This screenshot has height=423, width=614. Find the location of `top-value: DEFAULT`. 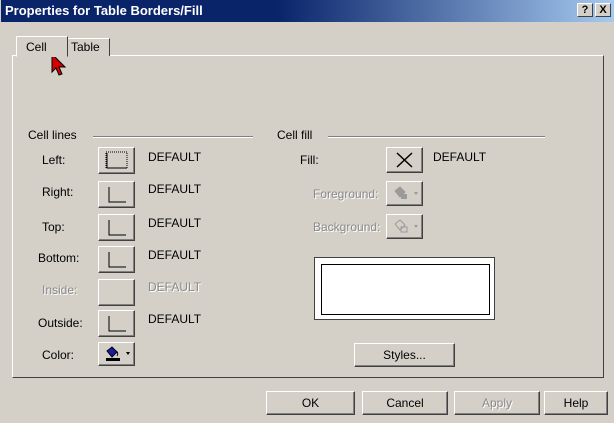

top-value: DEFAULT is located at coordinates (175, 223).